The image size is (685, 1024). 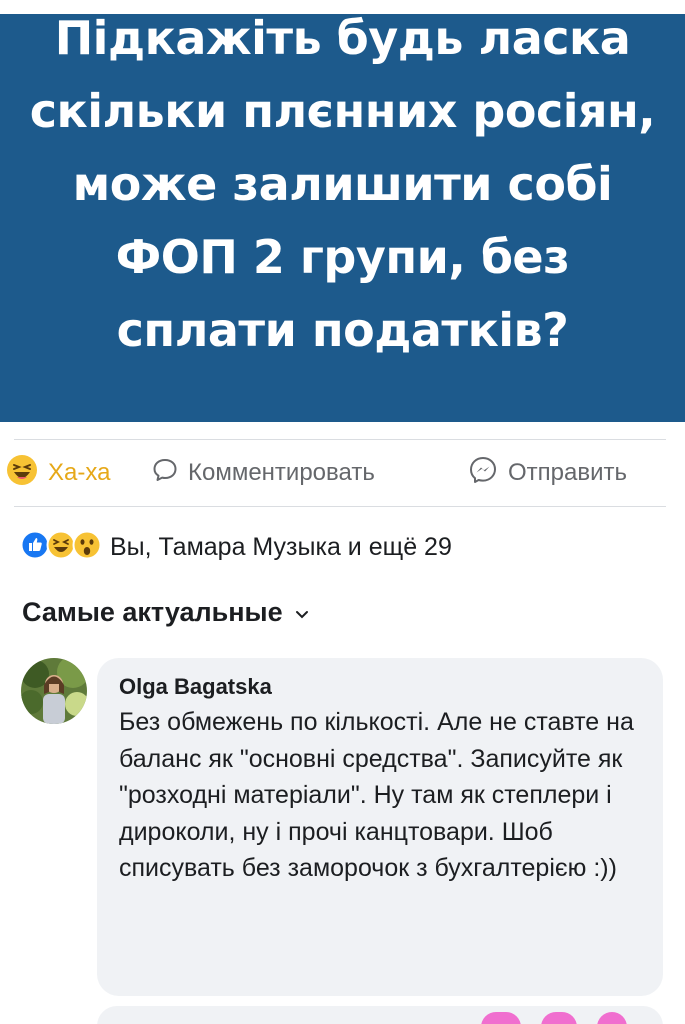 What do you see at coordinates (342, 111) in the screenshot?
I see `post-image-line: скільки плєнних росіян,` at bounding box center [342, 111].